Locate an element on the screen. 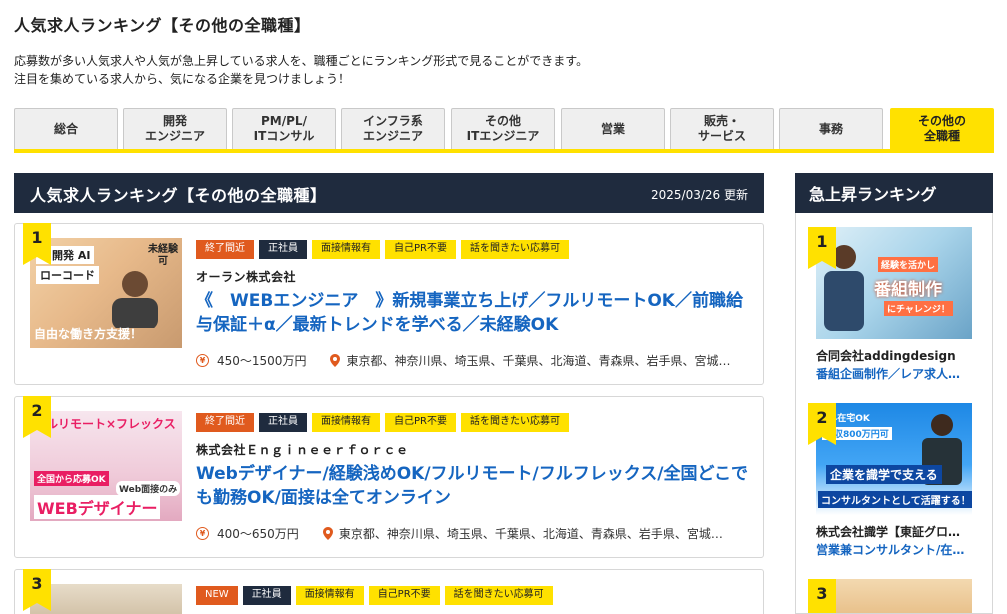 This screenshot has height=614, width=1007. job-tags: NEW 正社員 面接情報有 自己PR不要 話を聞きたい応募可 is located at coordinates (374, 595).